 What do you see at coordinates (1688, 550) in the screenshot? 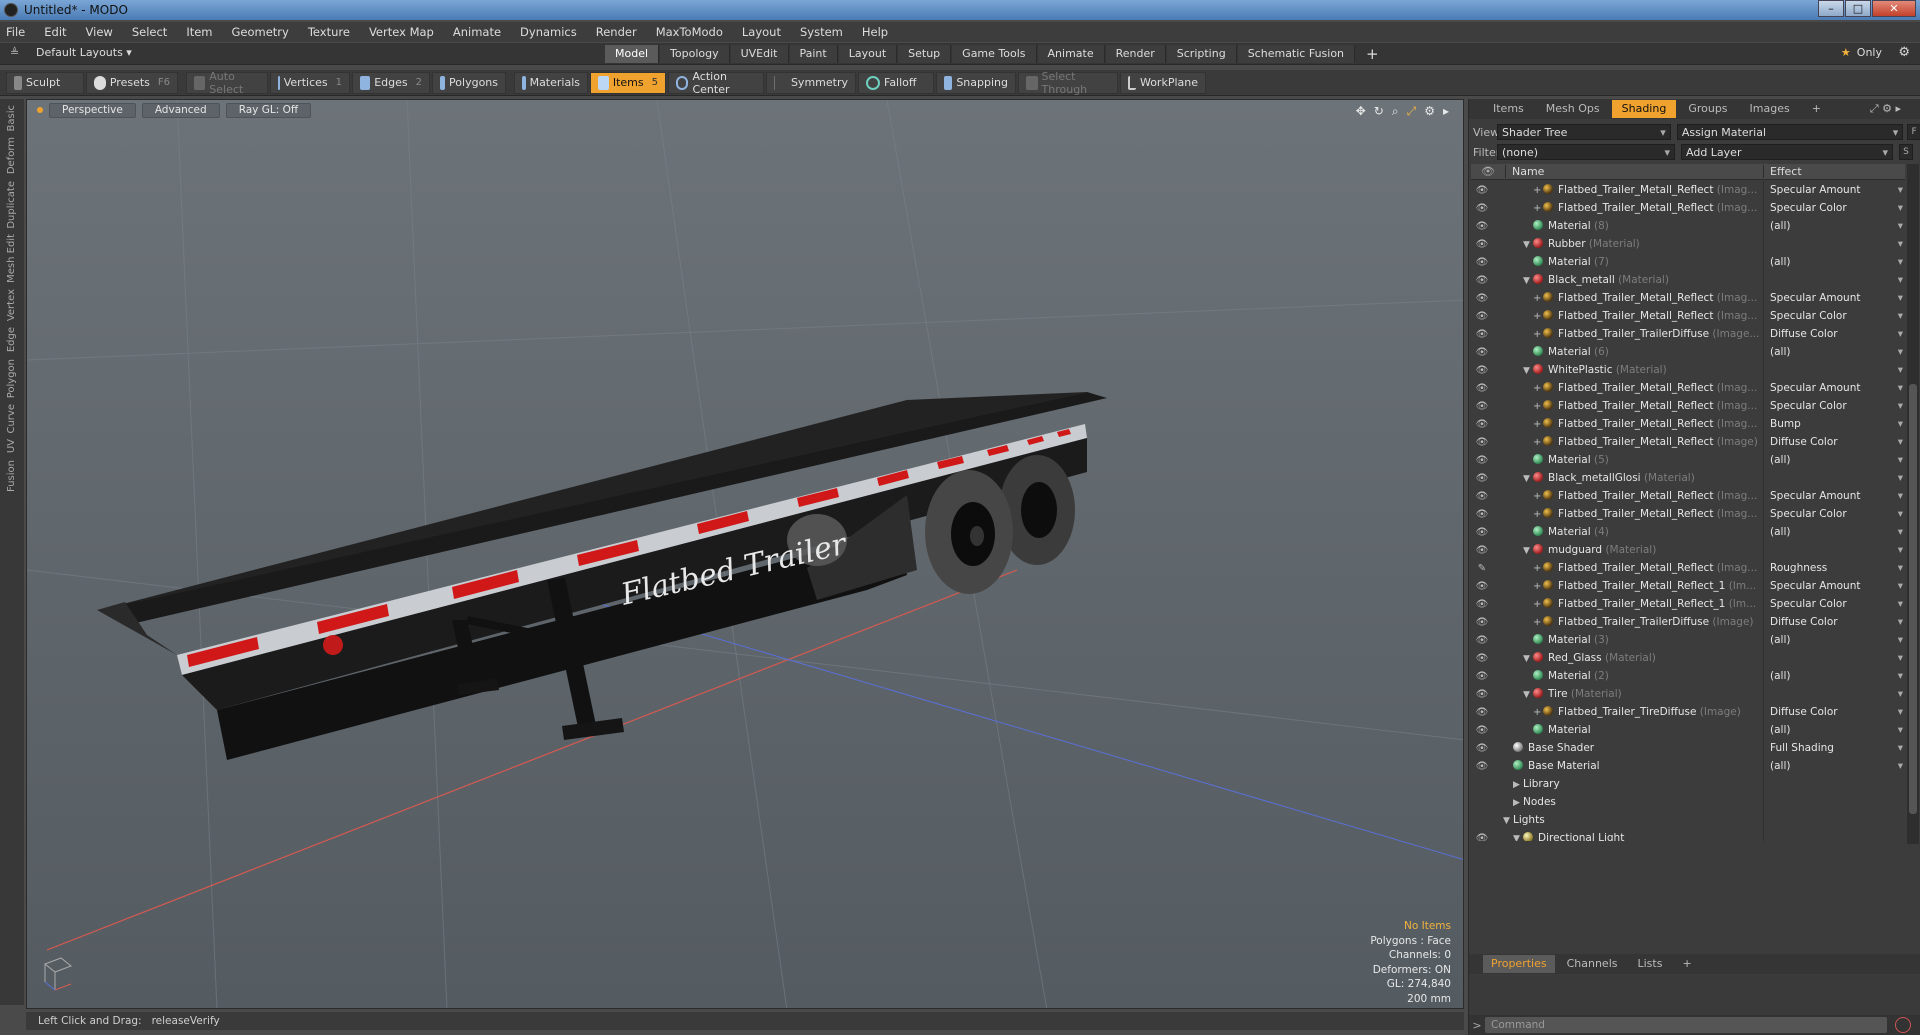
I see `tree-row: 👁 ▼ mudguard (Material)` at bounding box center [1688, 550].